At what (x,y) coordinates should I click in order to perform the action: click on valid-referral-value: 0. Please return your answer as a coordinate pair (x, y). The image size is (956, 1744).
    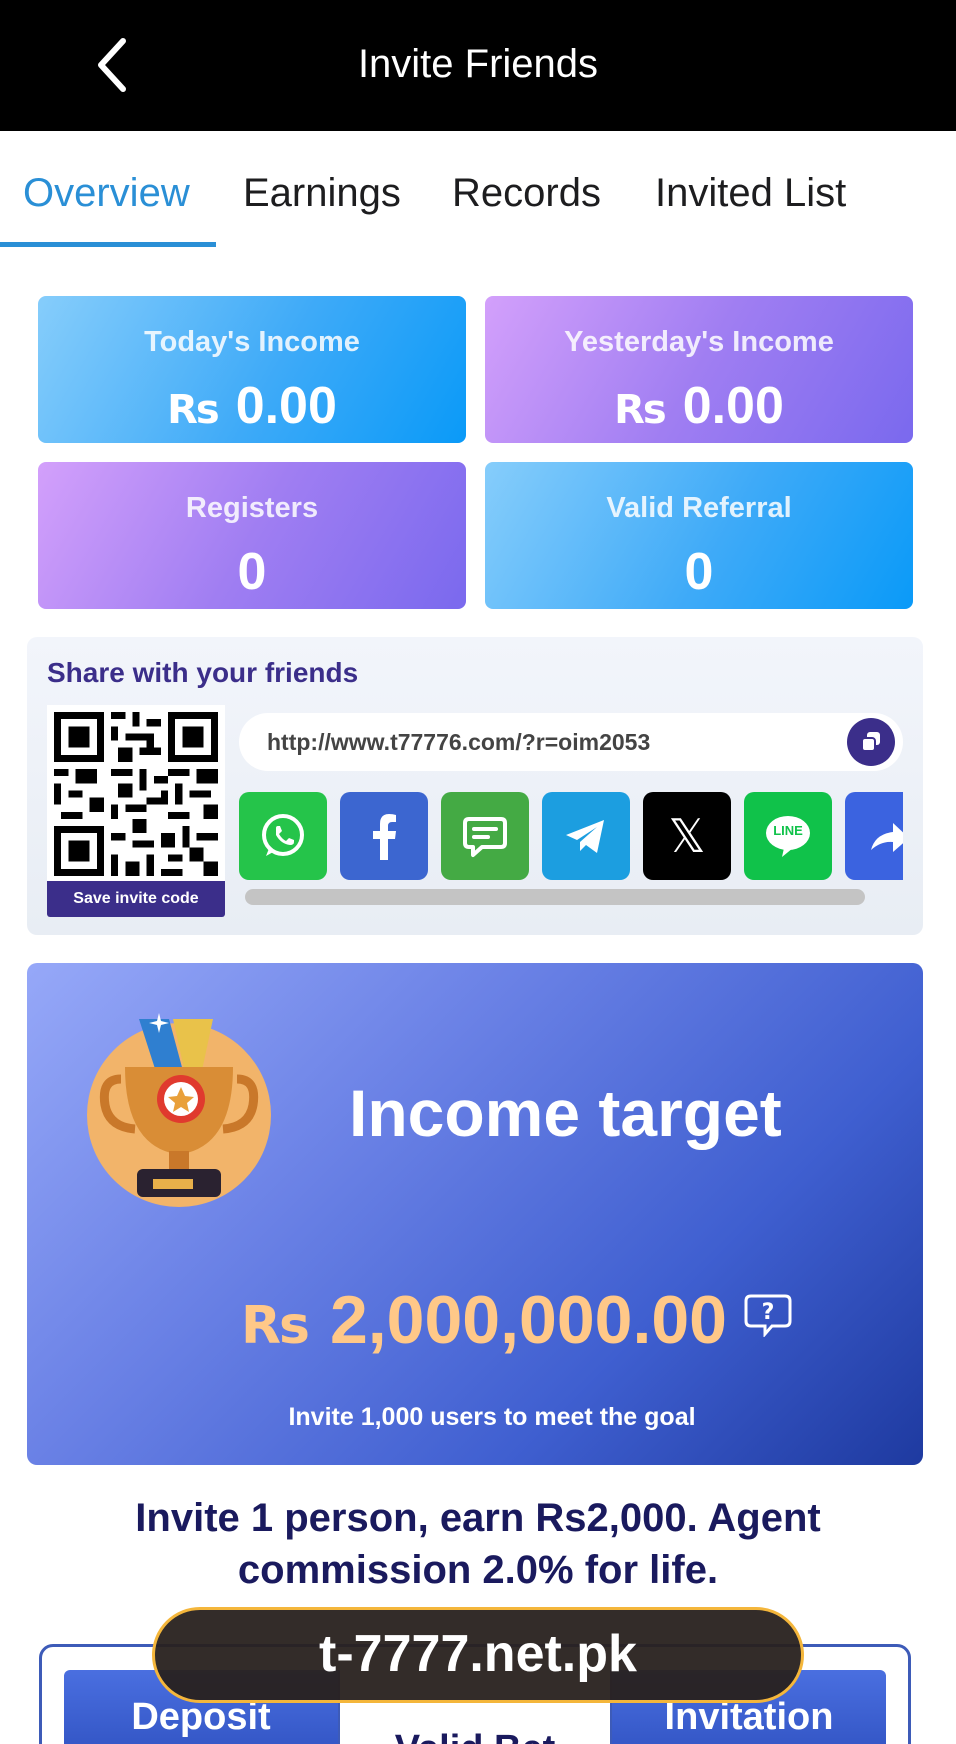
    Looking at the image, I should click on (699, 572).